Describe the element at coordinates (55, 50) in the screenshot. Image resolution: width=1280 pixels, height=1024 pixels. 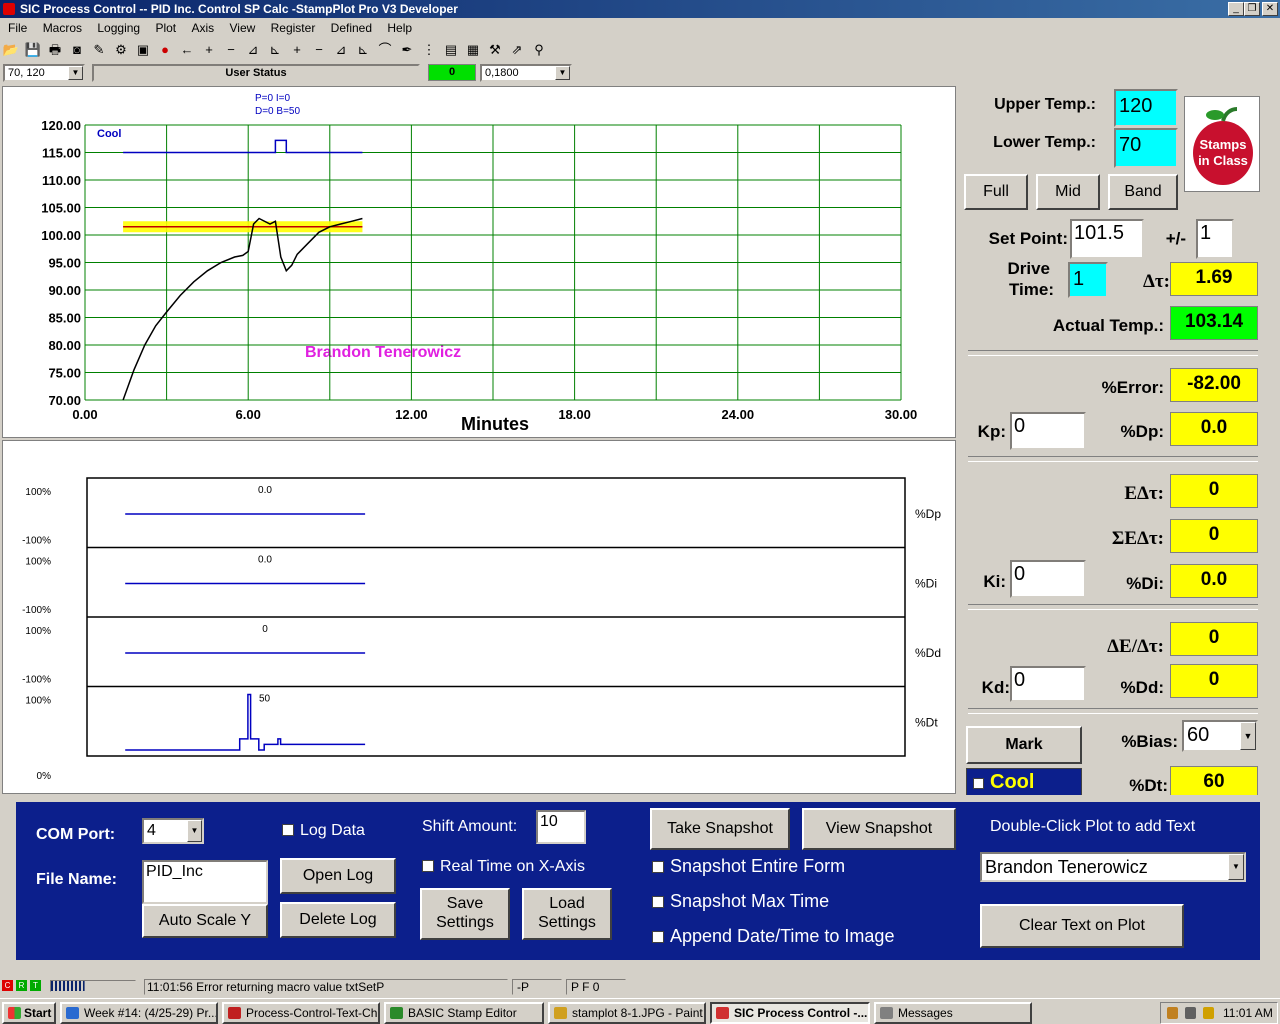
I see `print-icon: 🖶` at that location.